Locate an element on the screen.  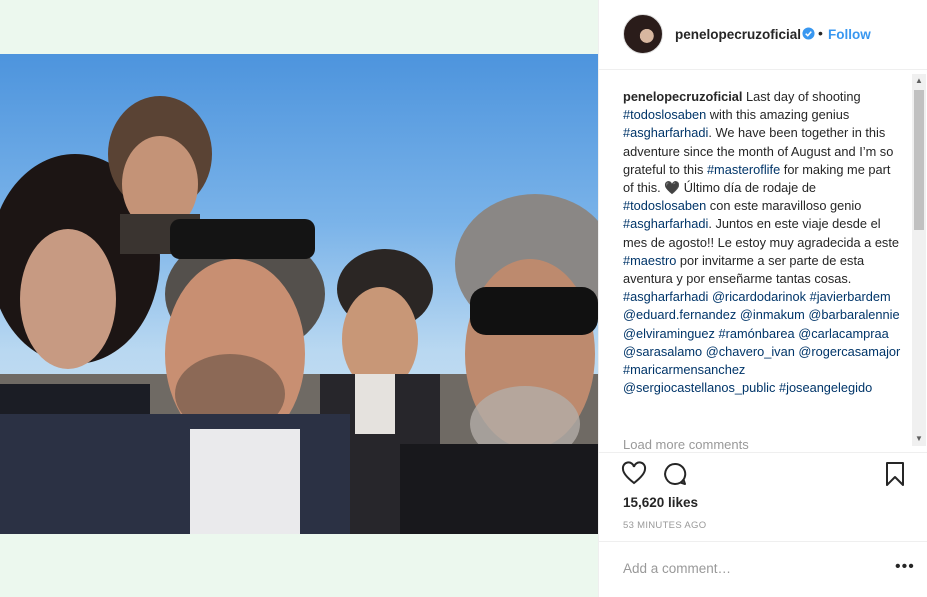
avatar is located at coordinates (643, 34).